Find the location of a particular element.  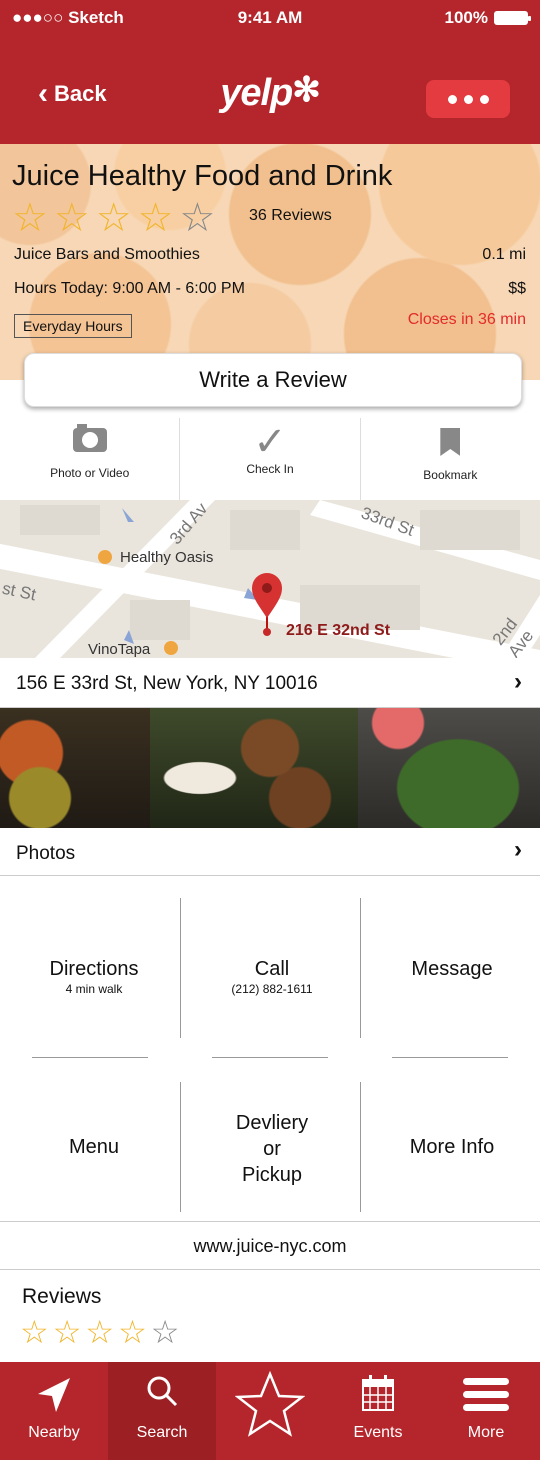

nav-bar: ‹ Back yelp✻ is located at coordinates (270, 90).